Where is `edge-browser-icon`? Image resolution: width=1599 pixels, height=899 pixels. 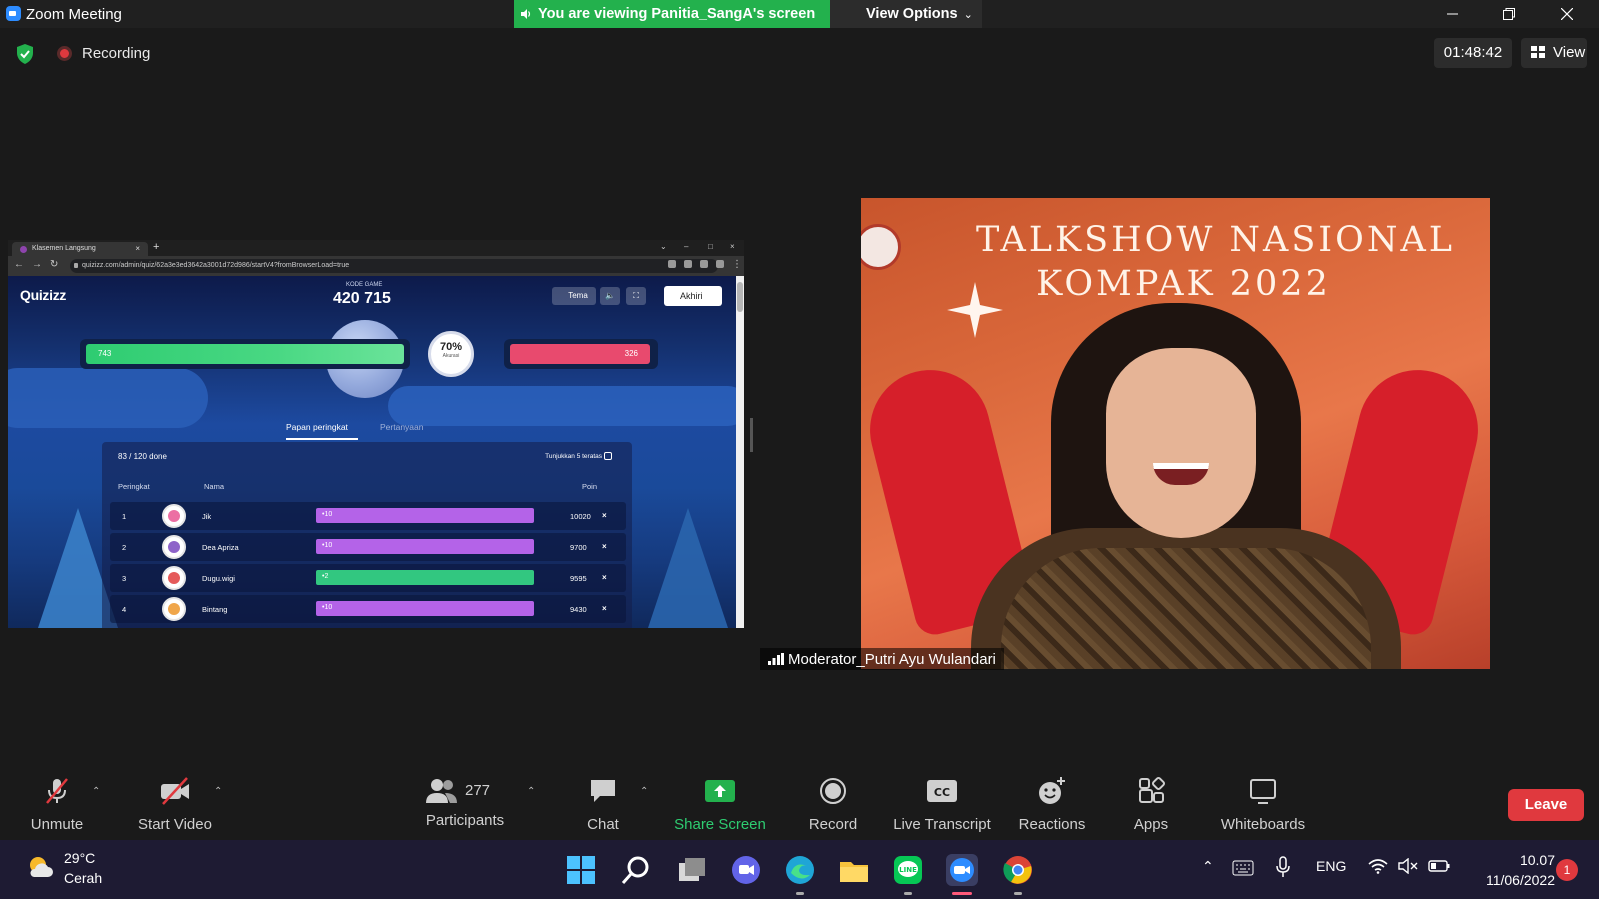
edge-browser-icon is located at coordinates (800, 870).